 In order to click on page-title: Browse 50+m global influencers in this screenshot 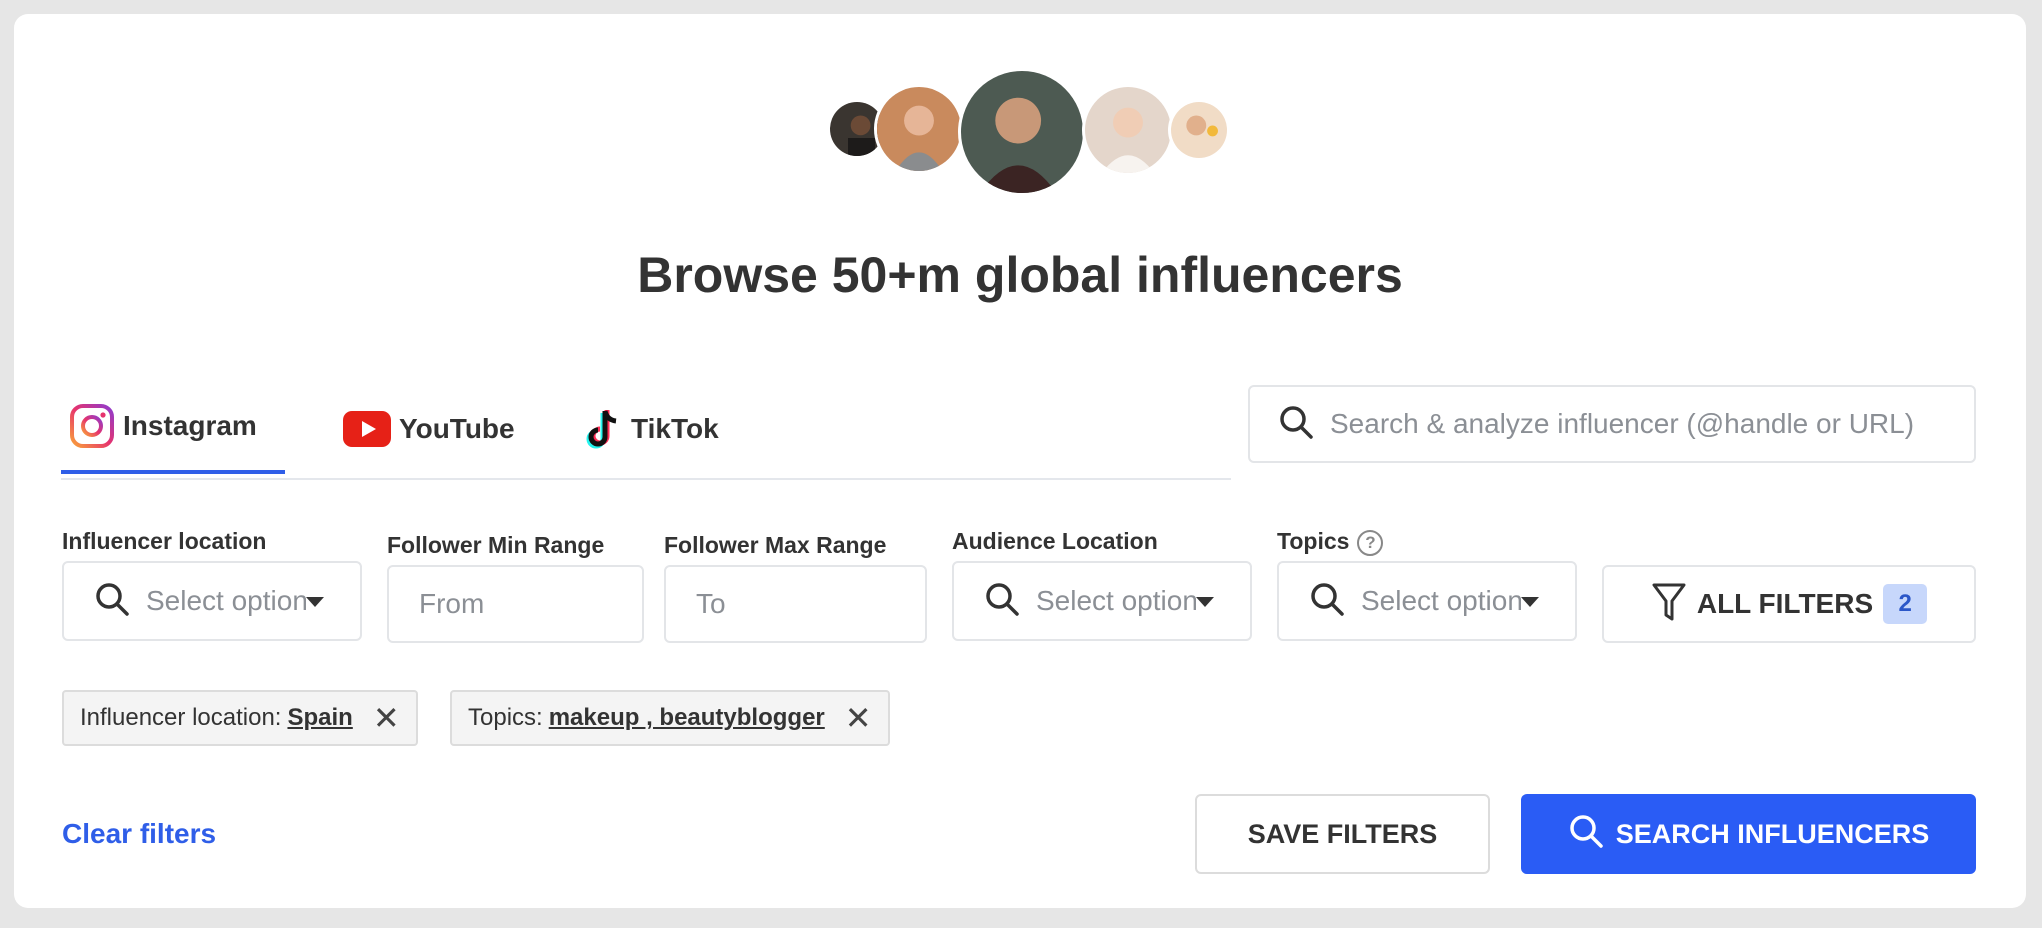, I will do `click(1020, 275)`.